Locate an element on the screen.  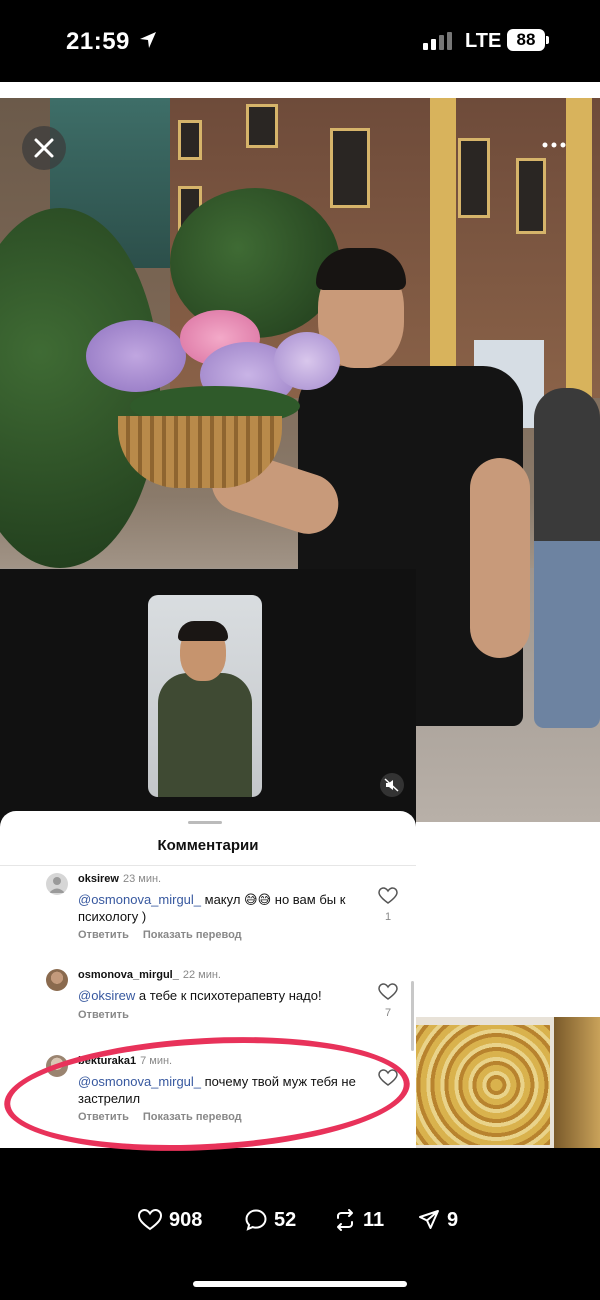
comment-actions: Ответить Показать перевод is located at coordinates (160, 935).